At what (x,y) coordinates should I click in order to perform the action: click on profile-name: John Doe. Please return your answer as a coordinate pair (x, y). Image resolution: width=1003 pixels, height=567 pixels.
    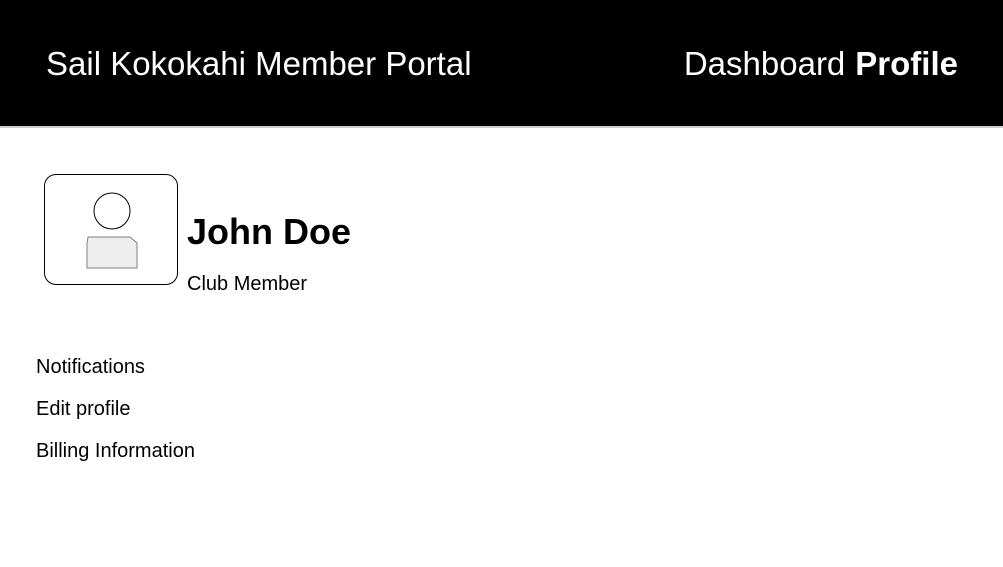
    Looking at the image, I should click on (269, 231).